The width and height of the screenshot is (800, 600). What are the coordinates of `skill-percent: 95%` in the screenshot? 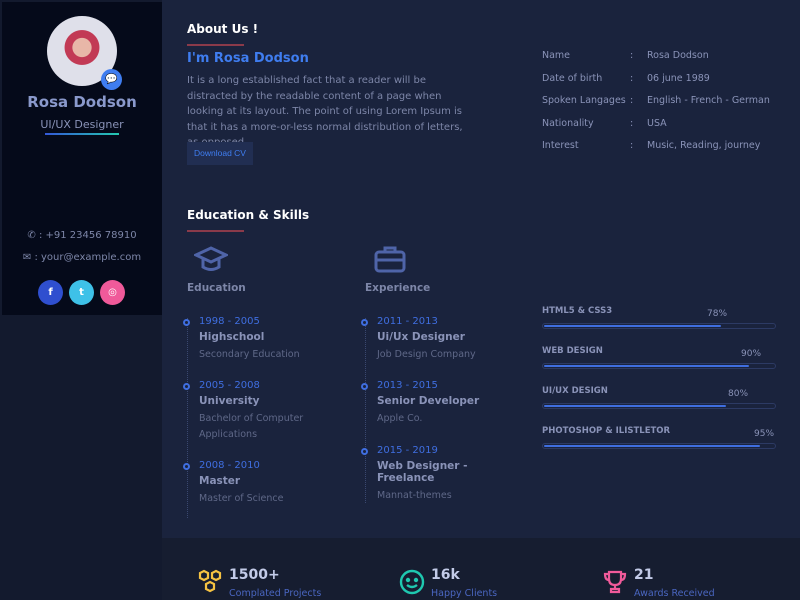 It's located at (764, 434).